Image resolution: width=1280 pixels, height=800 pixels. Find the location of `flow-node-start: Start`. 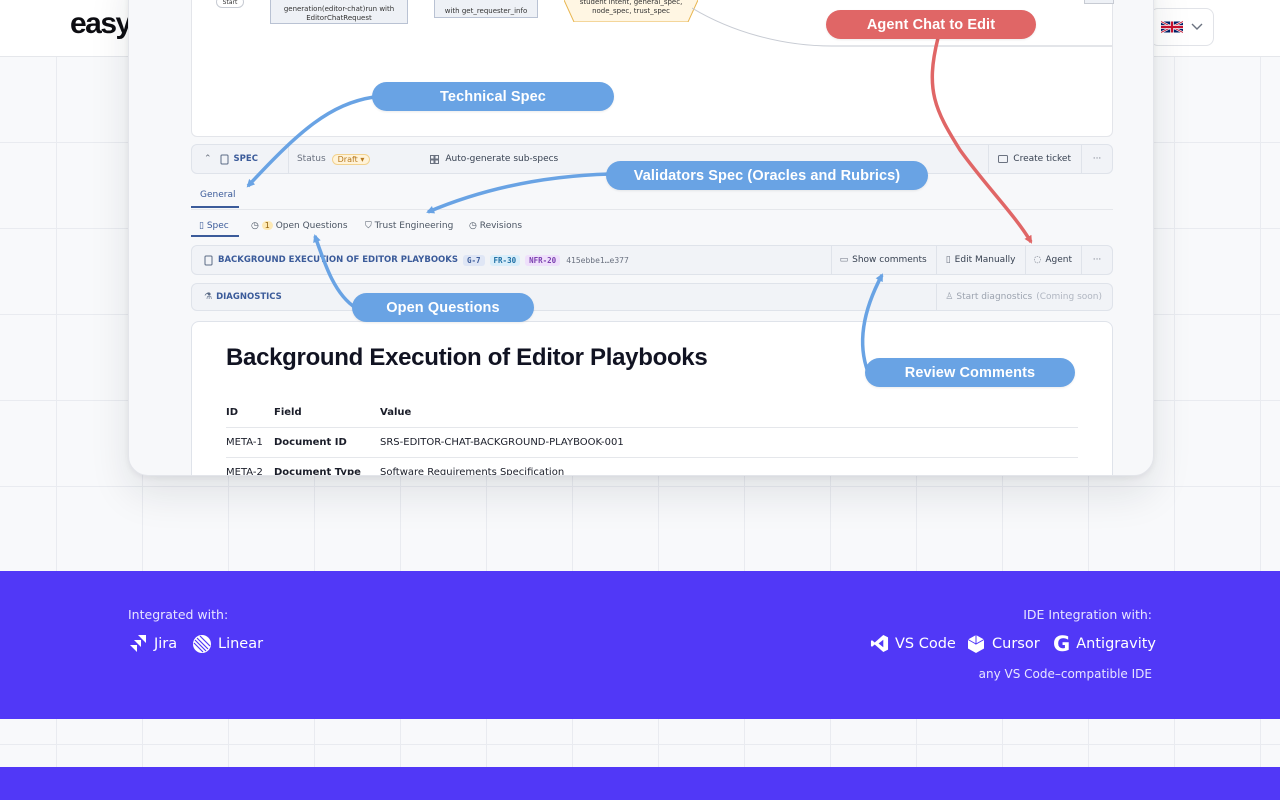

flow-node-start: Start is located at coordinates (230, 4).